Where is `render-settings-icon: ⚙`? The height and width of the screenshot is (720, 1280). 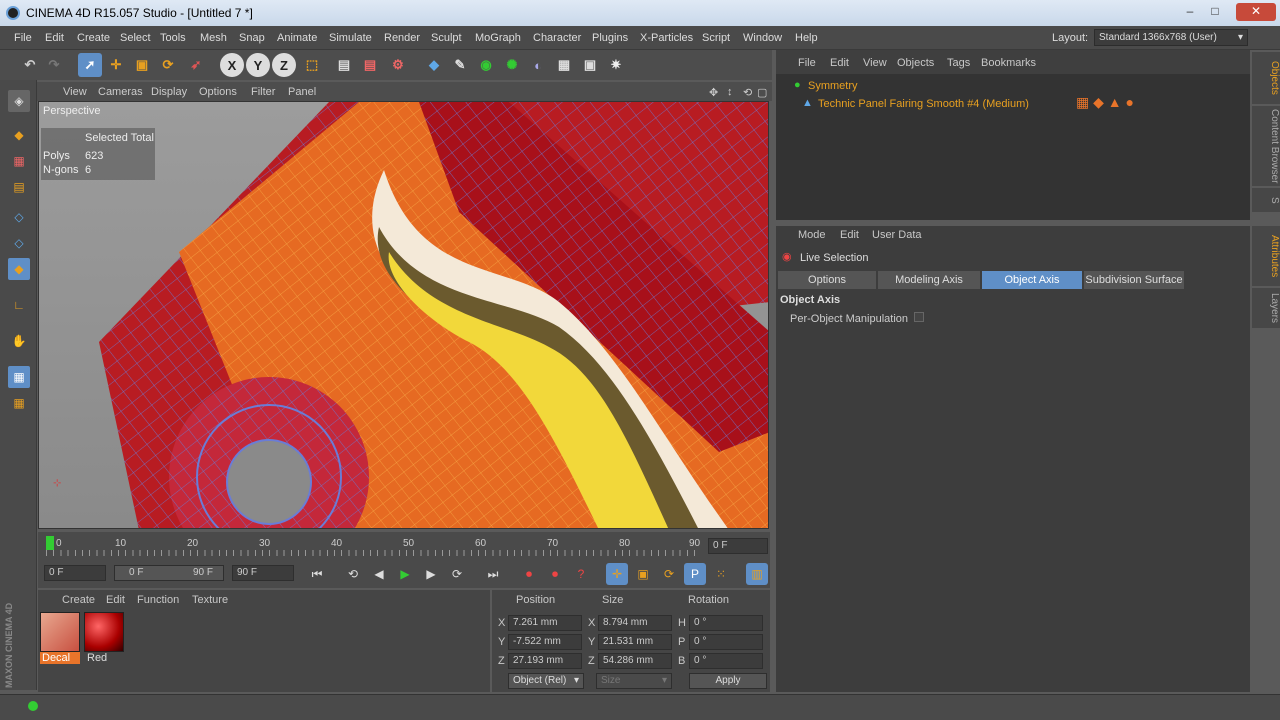 render-settings-icon: ⚙ is located at coordinates (398, 65).